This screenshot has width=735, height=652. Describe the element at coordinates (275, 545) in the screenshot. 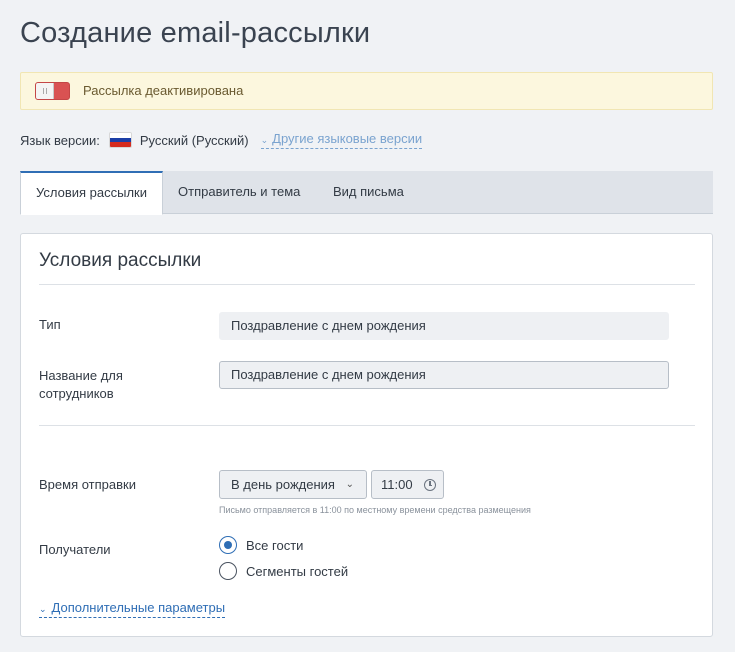

I see `radio-all-guests-label: Все гости` at that location.